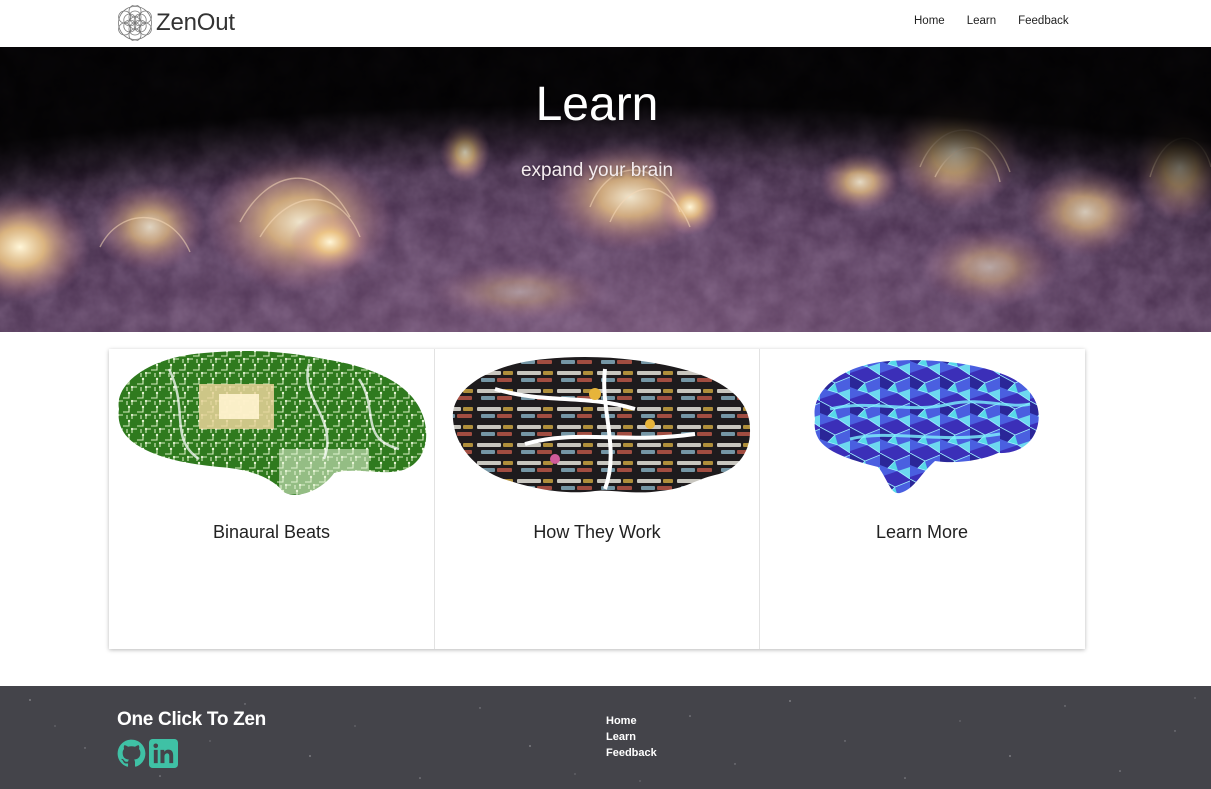 The width and height of the screenshot is (1211, 789). I want to click on hero-subtitle: expand your brain, so click(597, 170).